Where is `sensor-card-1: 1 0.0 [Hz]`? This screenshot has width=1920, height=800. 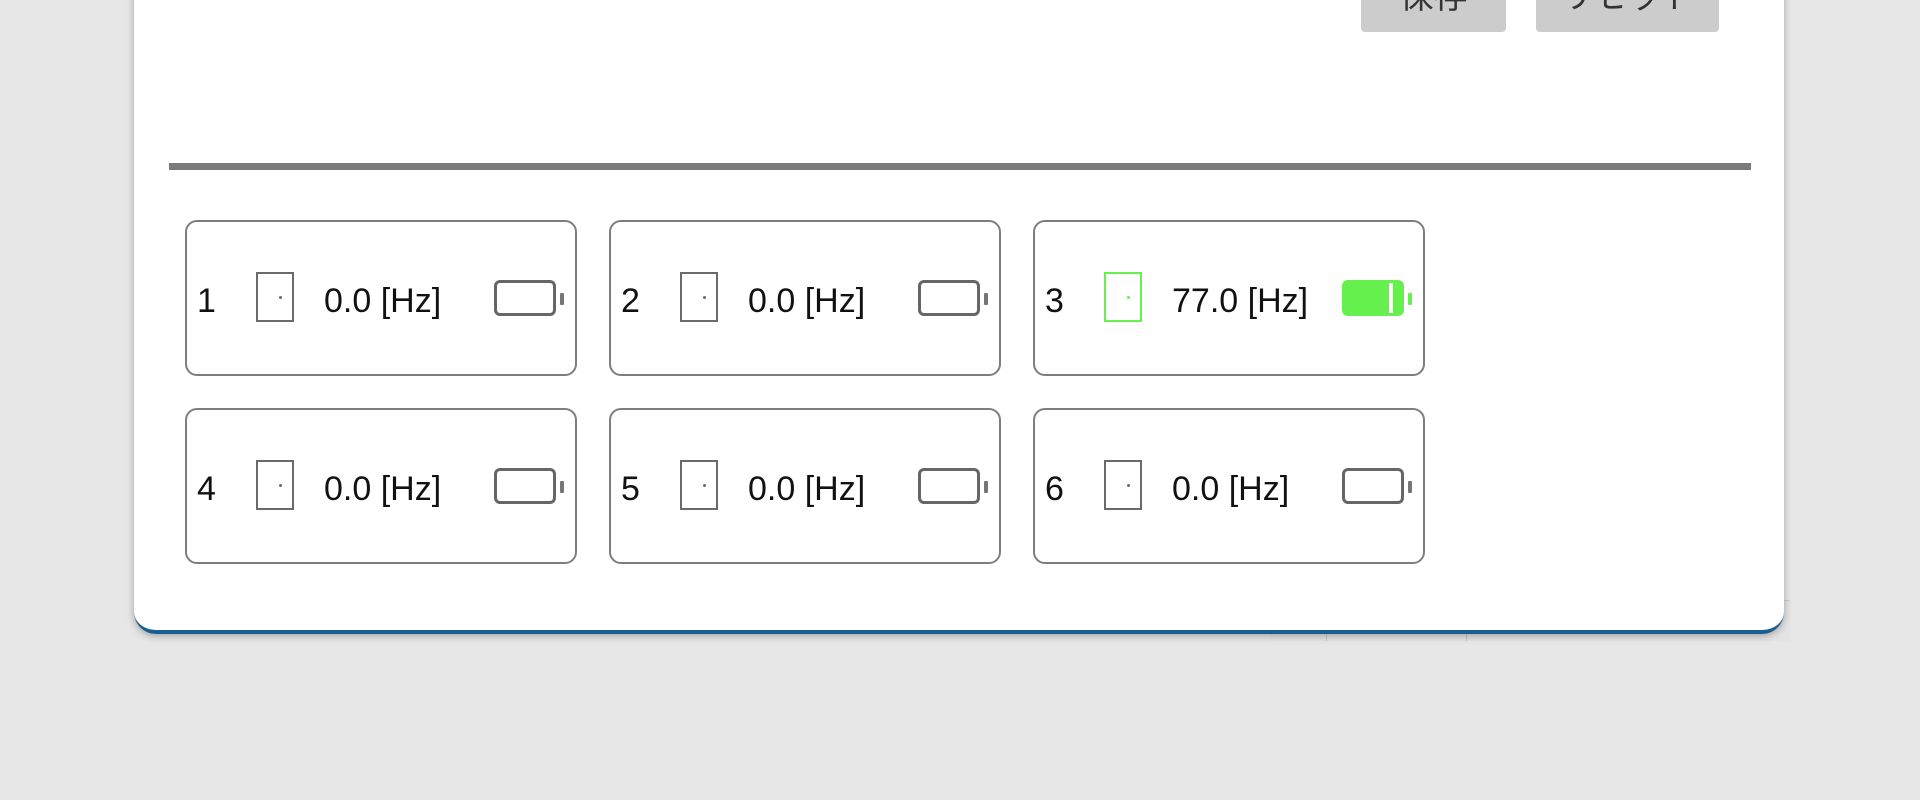 sensor-card-1: 1 0.0 [Hz] is located at coordinates (381, 298).